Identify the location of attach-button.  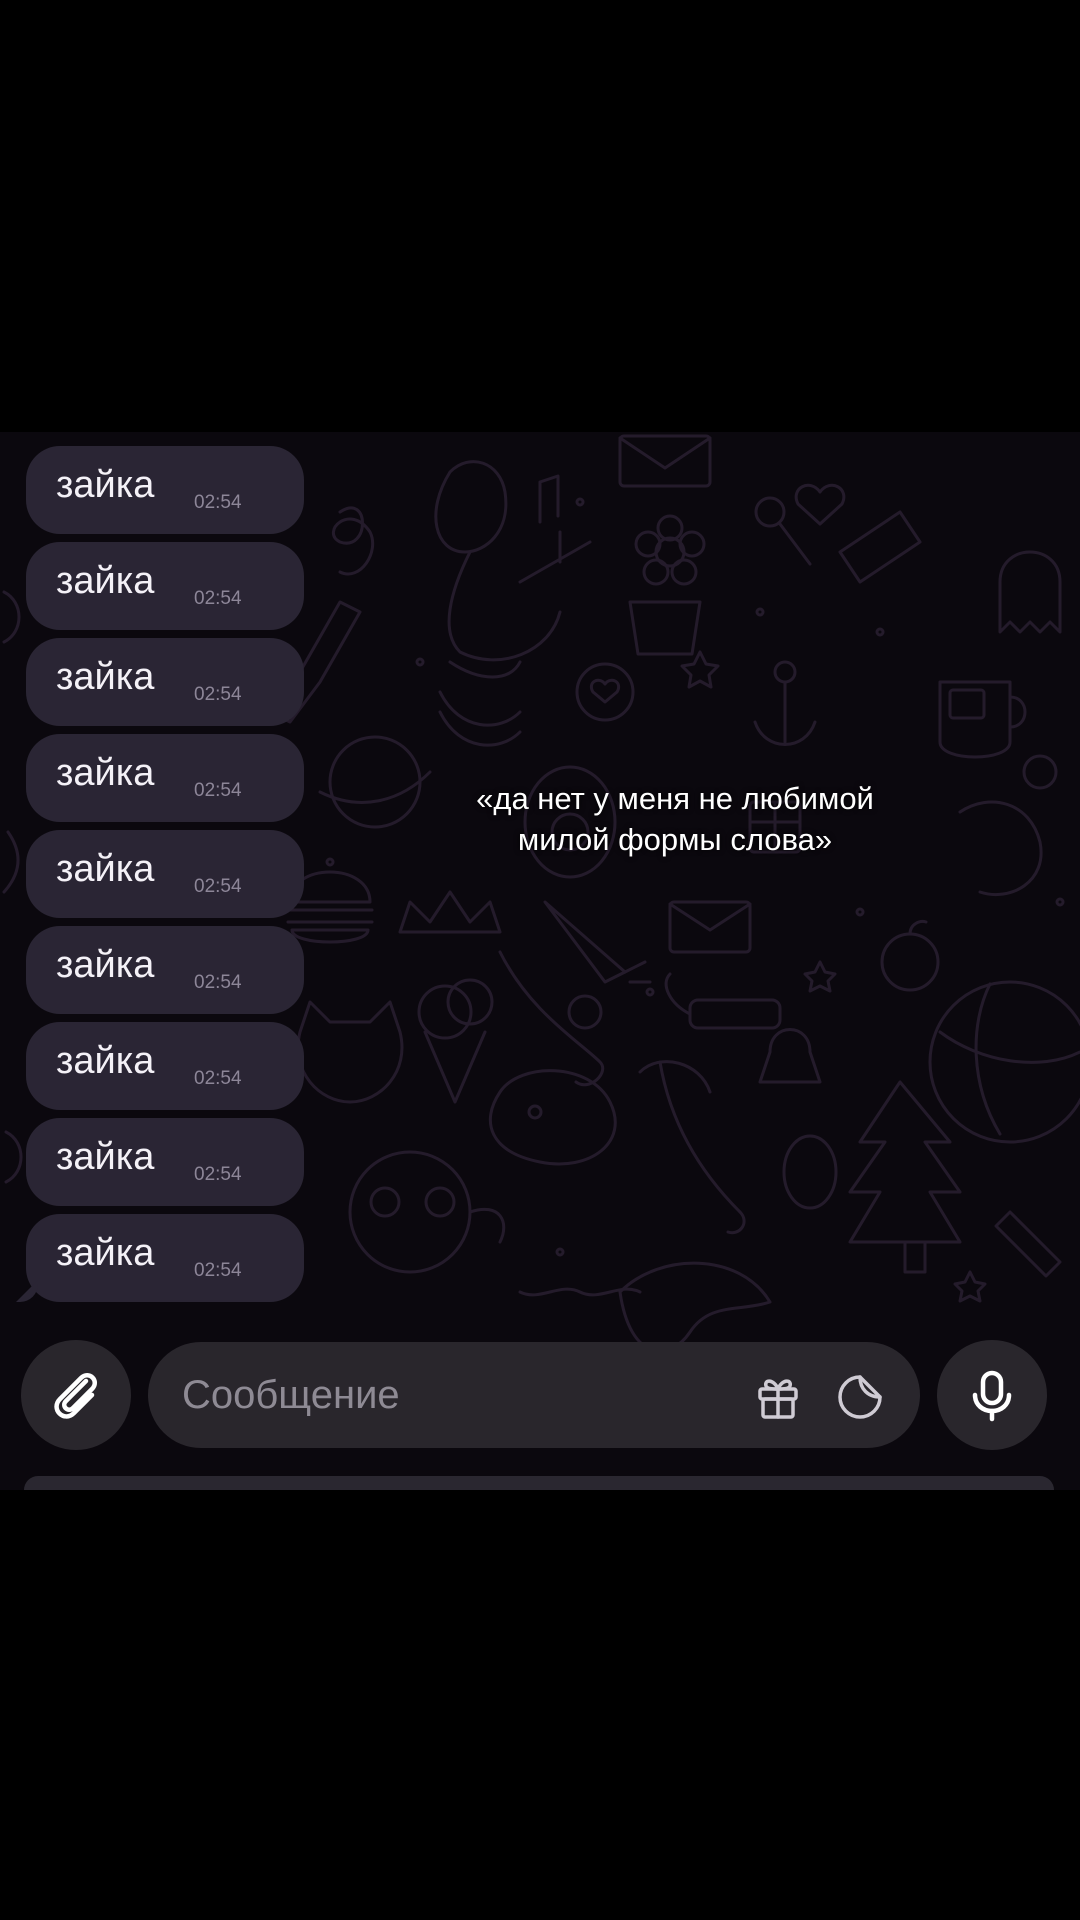
(76, 1395).